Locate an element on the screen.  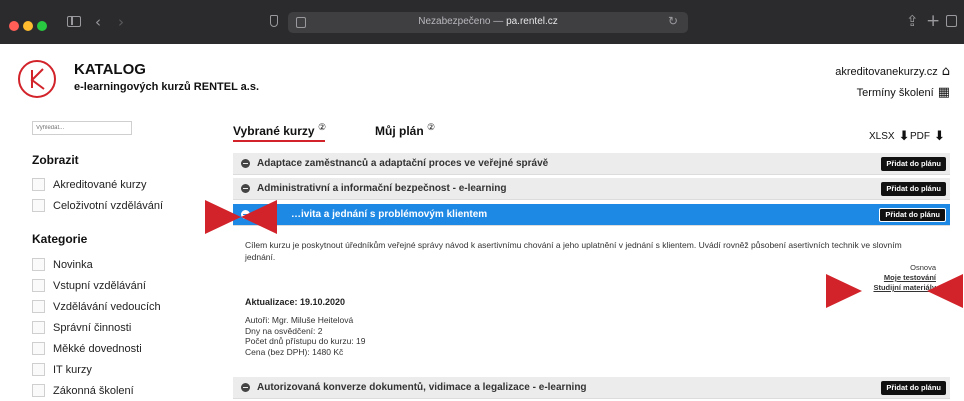
access-days: Počet dnů přístupu do kurzu: 19 is located at coordinates (305, 341).